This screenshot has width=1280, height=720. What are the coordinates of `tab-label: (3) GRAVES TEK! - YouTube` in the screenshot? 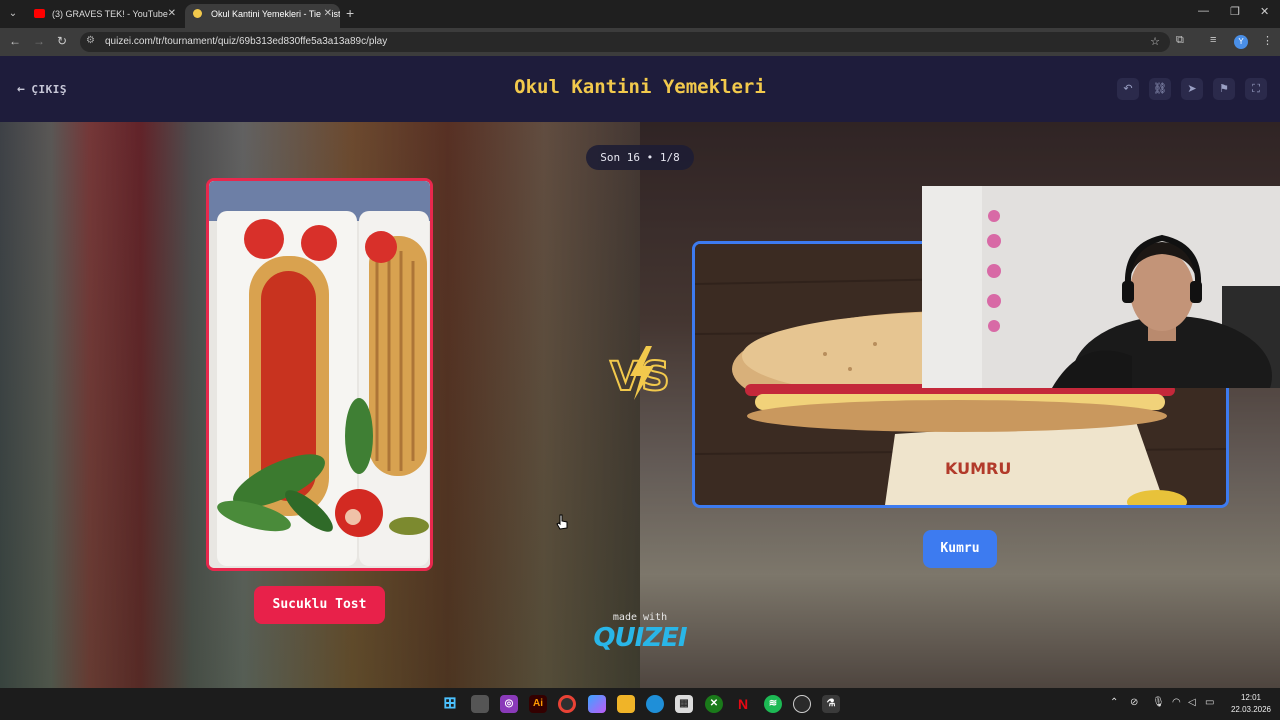 It's located at (110, 14).